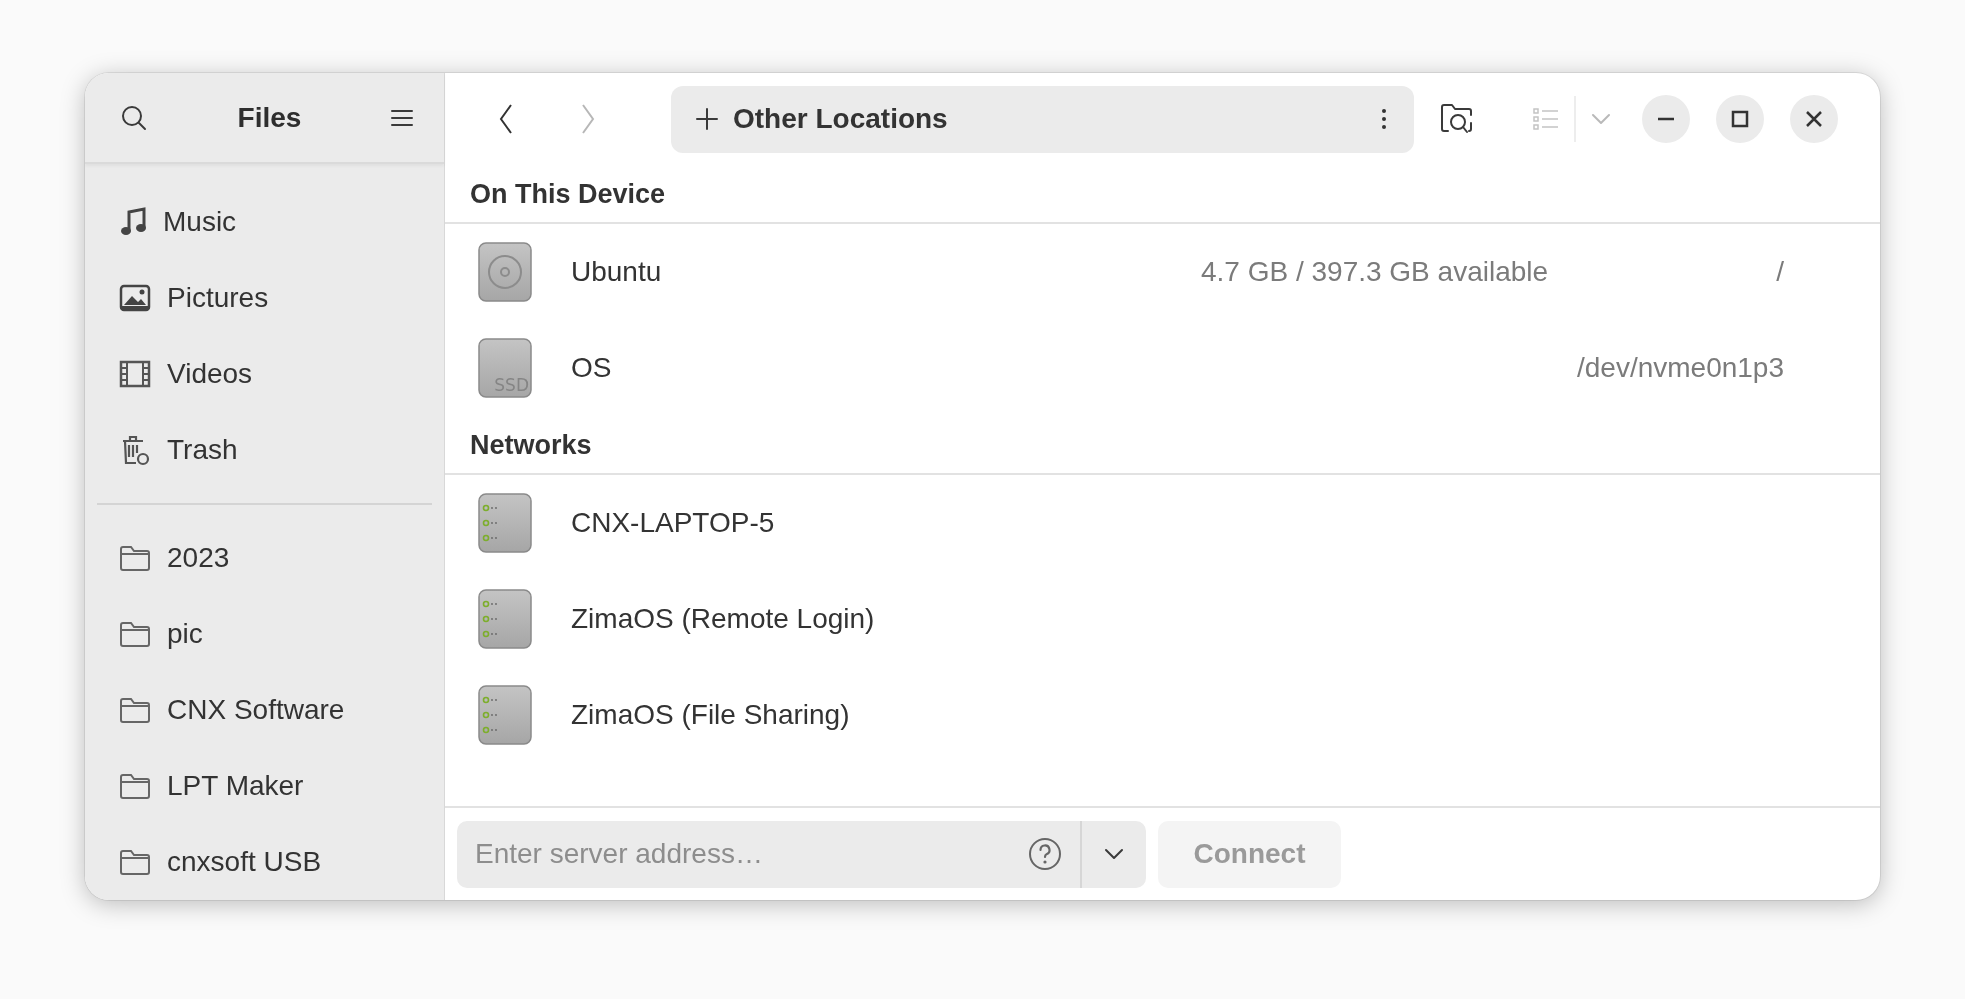  I want to click on sidebar-item: pic, so click(264, 634).